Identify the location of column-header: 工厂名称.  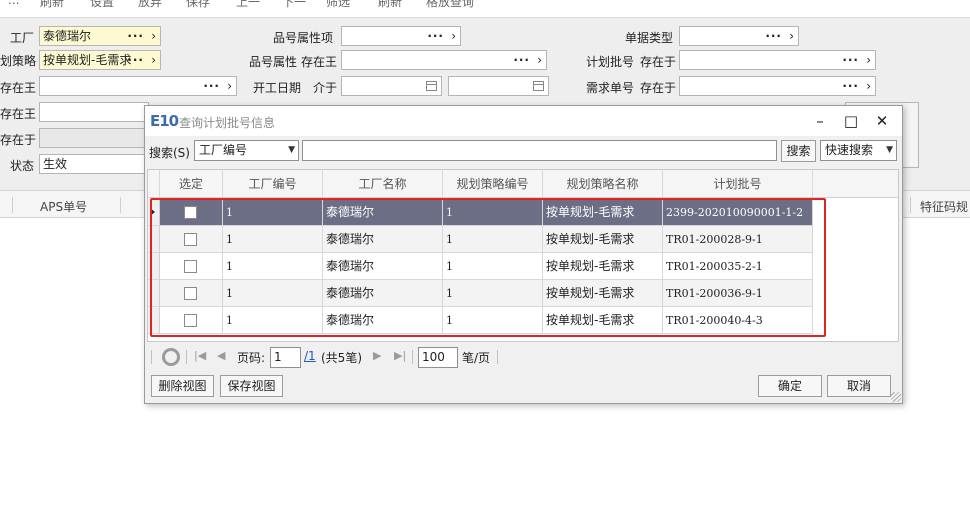
(383, 184).